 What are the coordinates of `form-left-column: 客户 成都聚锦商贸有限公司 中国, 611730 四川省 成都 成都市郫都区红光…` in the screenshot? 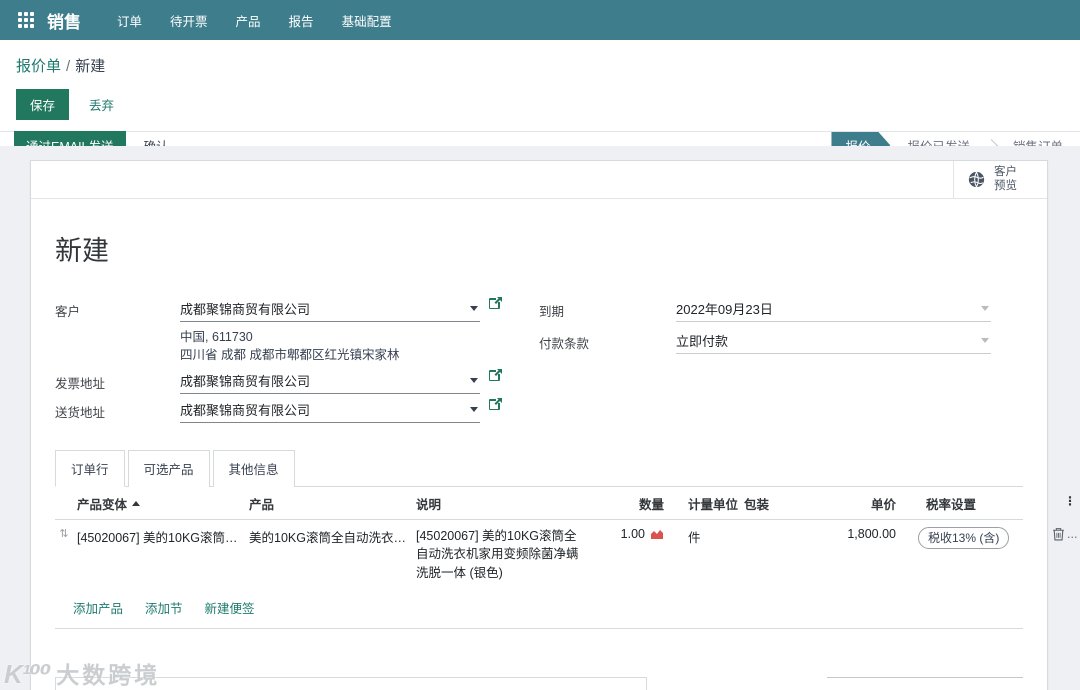 It's located at (297, 361).